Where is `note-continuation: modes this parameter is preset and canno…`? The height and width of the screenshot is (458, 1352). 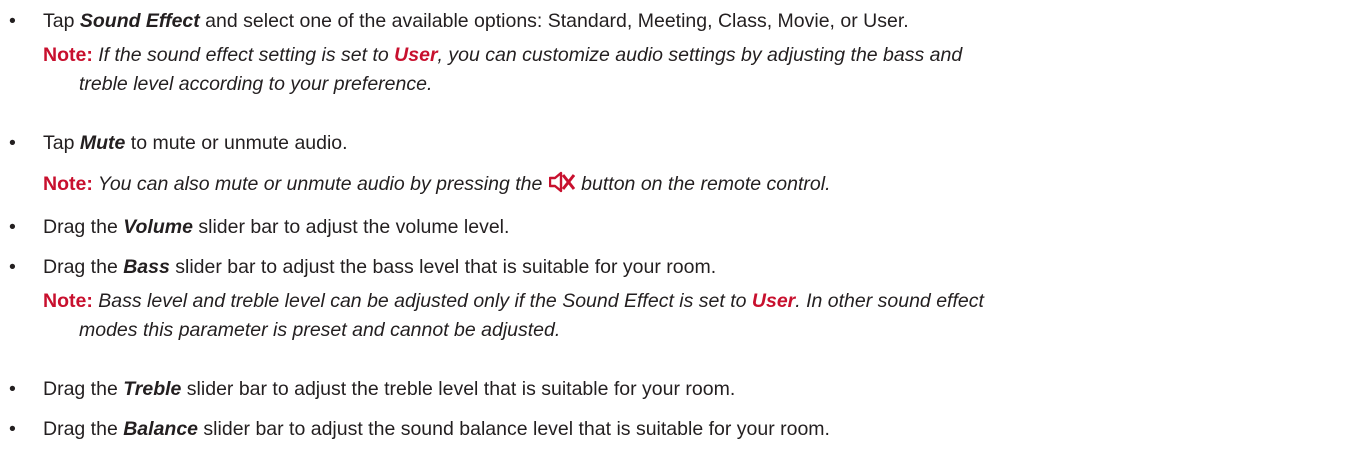 note-continuation: modes this parameter is preset and canno… is located at coordinates (320, 330).